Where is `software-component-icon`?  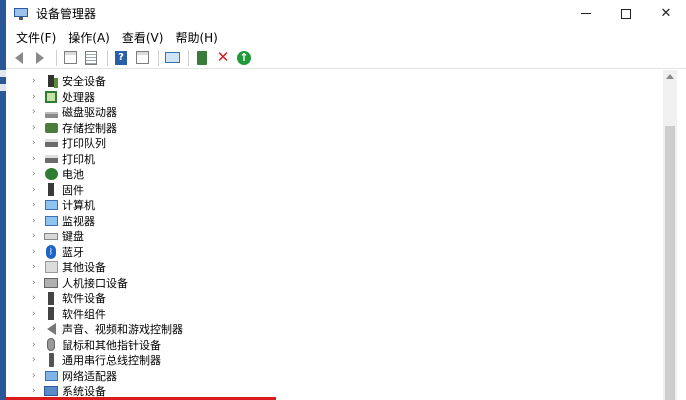 software-component-icon is located at coordinates (51, 314).